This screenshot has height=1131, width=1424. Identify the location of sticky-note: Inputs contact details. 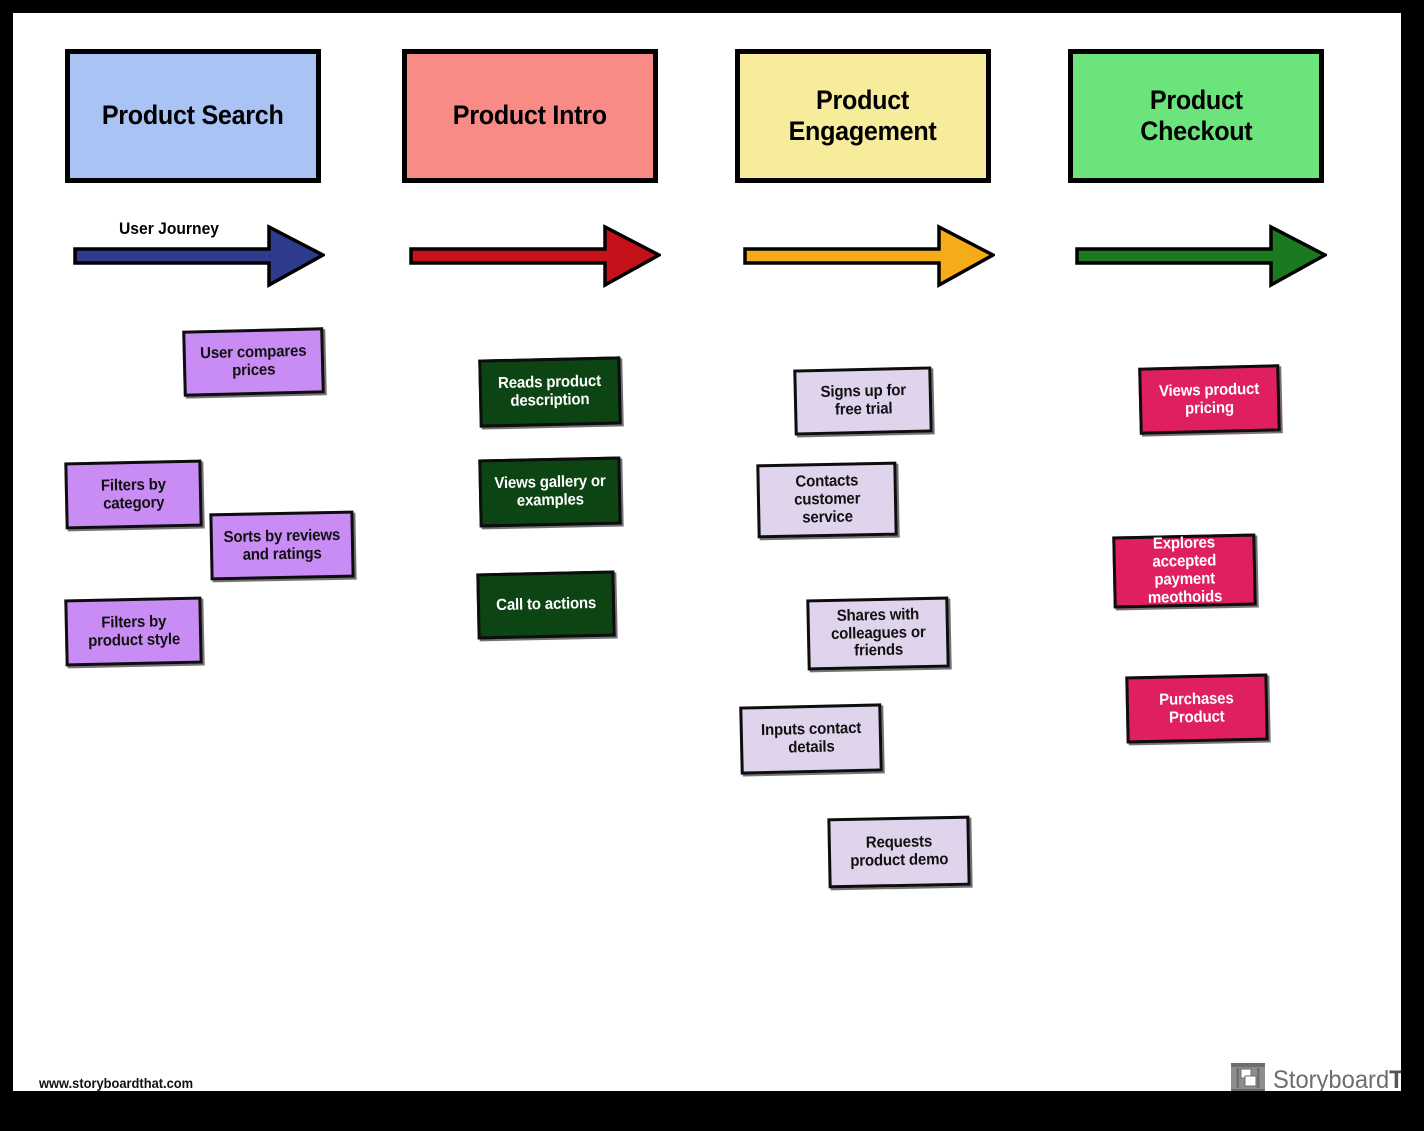
(811, 739).